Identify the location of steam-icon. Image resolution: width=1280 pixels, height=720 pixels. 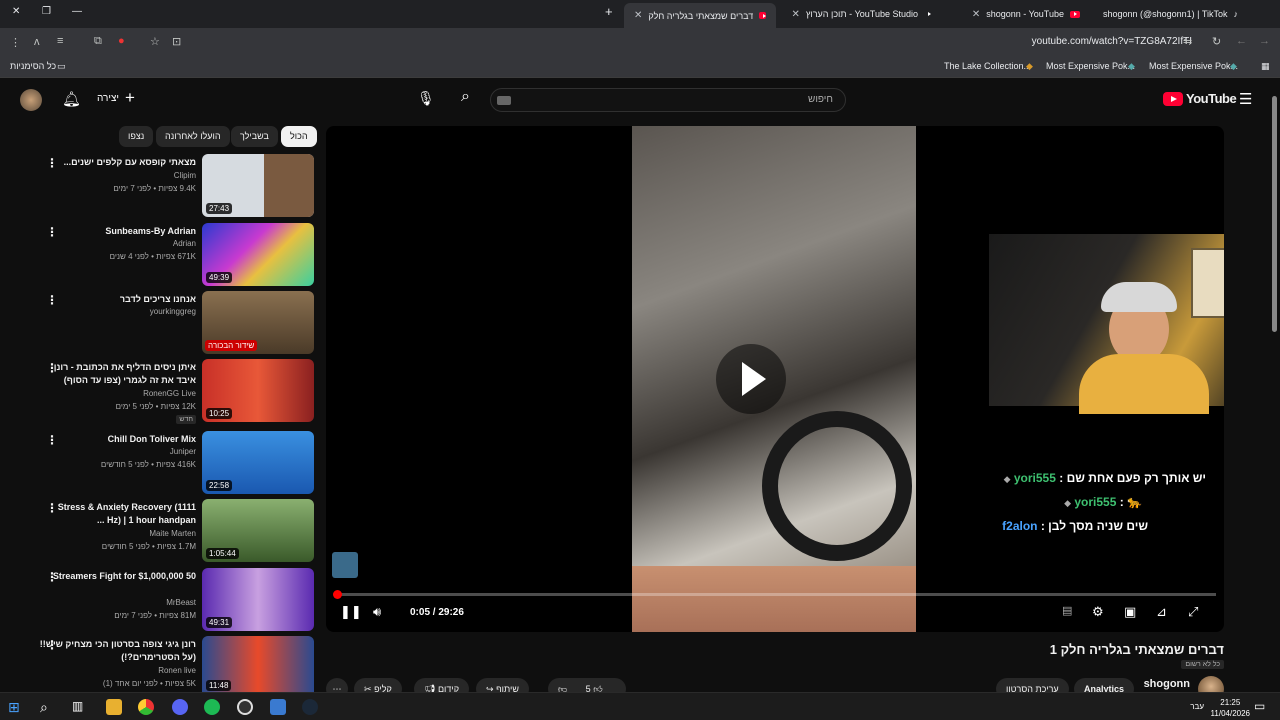
(310, 707).